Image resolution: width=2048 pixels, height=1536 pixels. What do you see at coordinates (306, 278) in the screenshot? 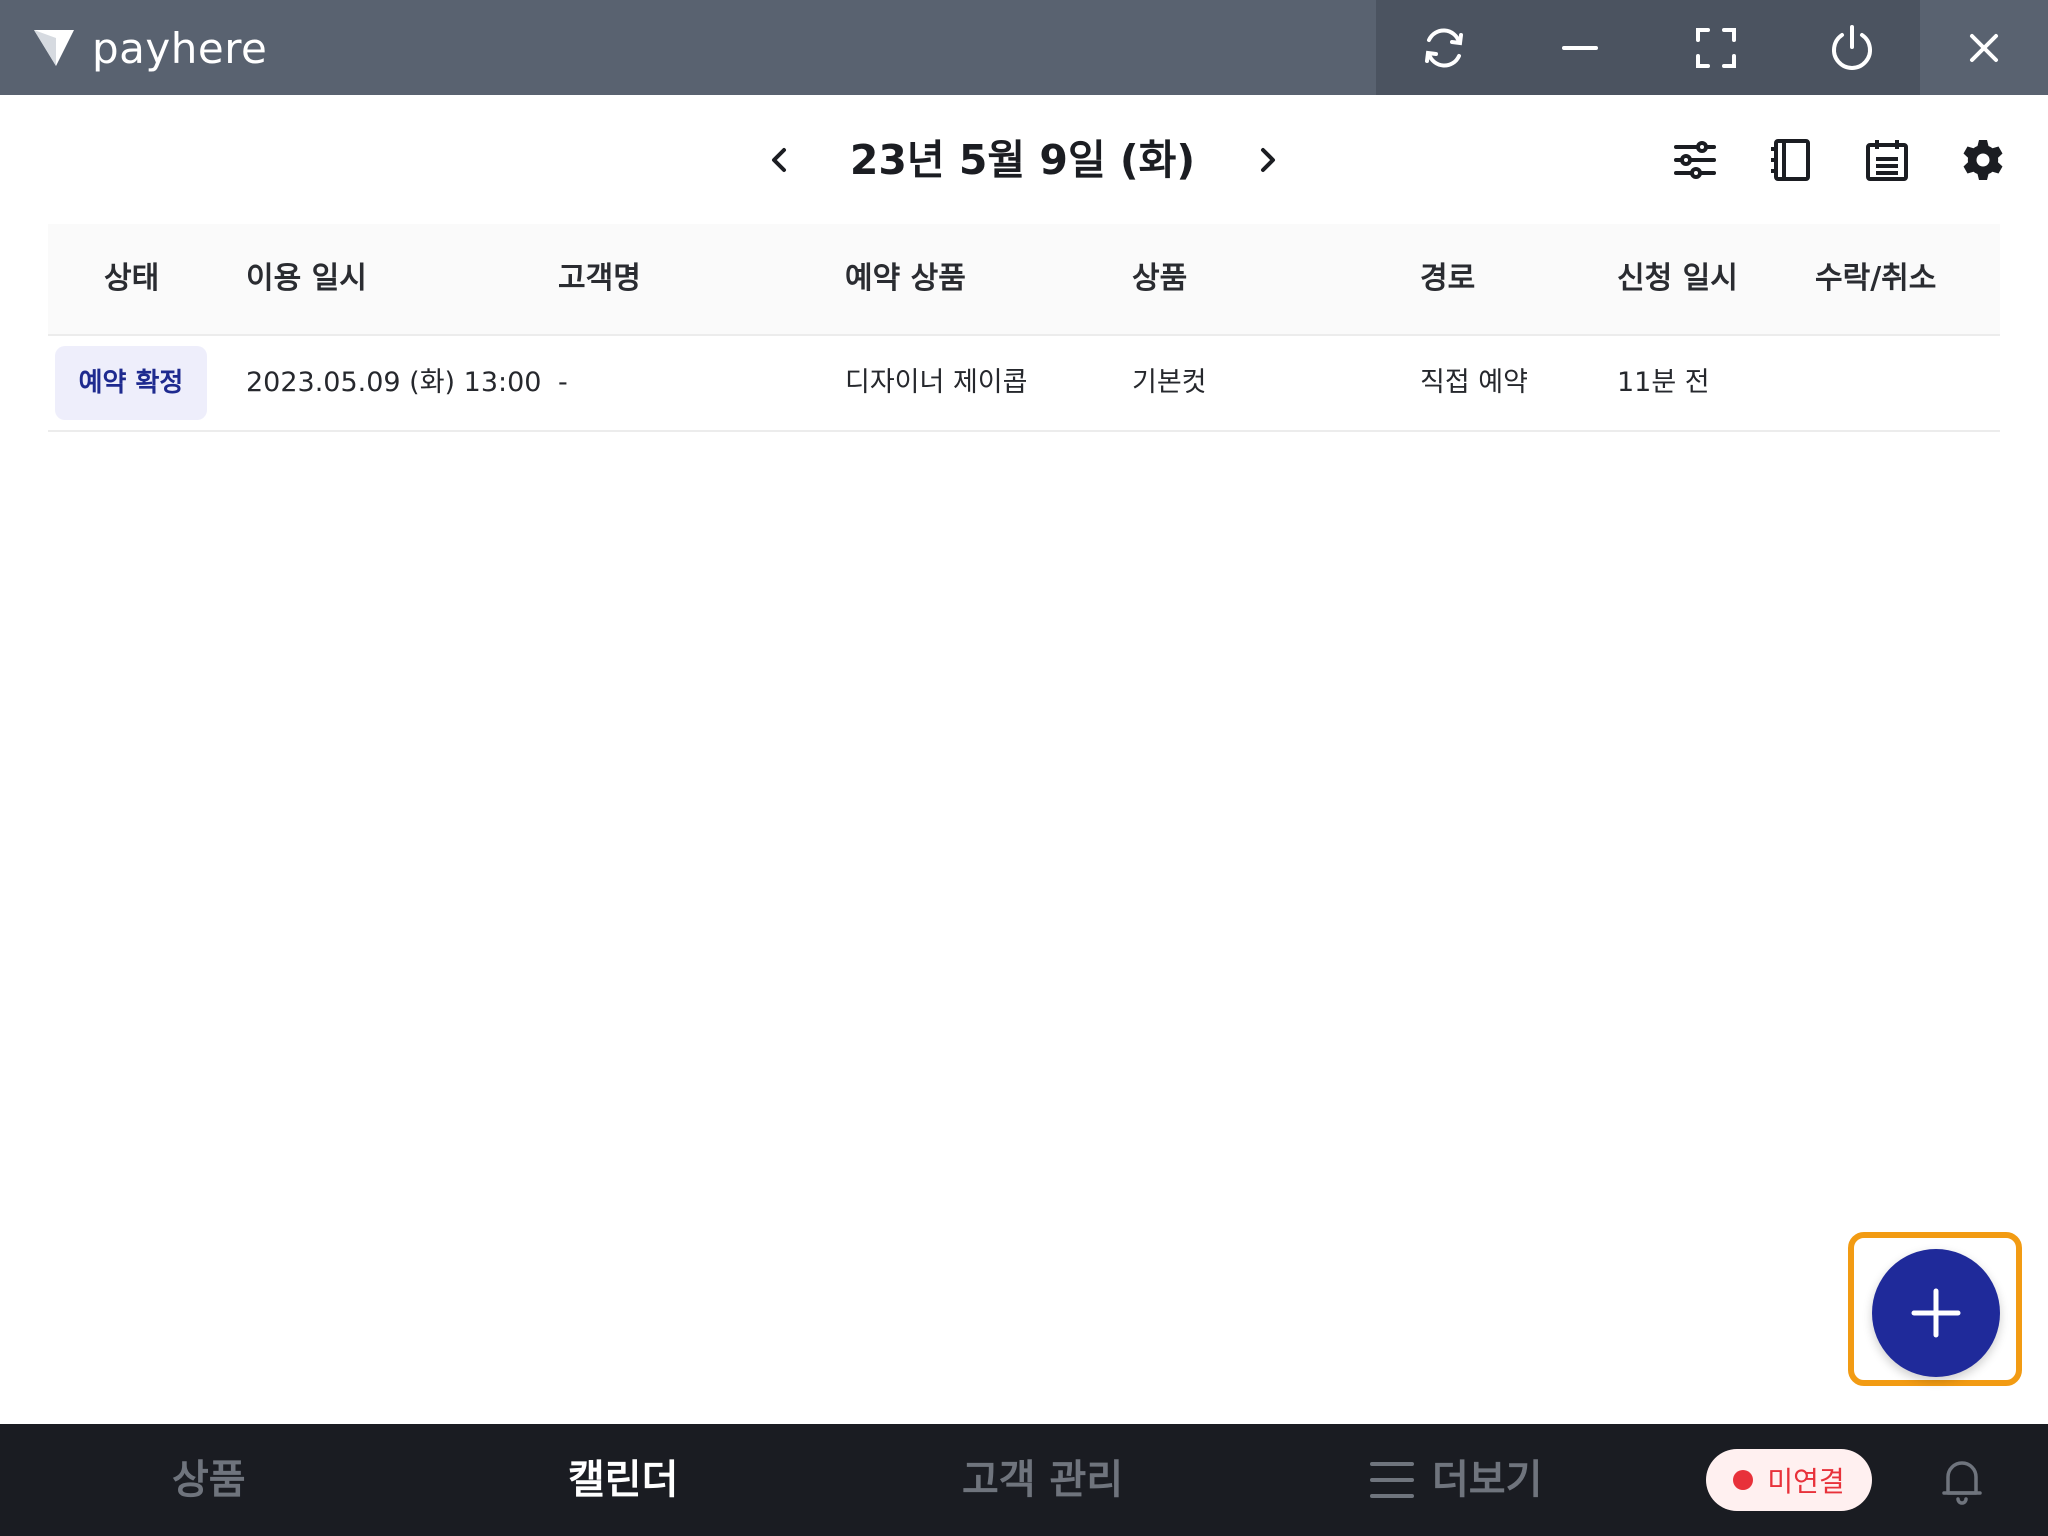
I see `header-use-datetime: 이용 일시` at bounding box center [306, 278].